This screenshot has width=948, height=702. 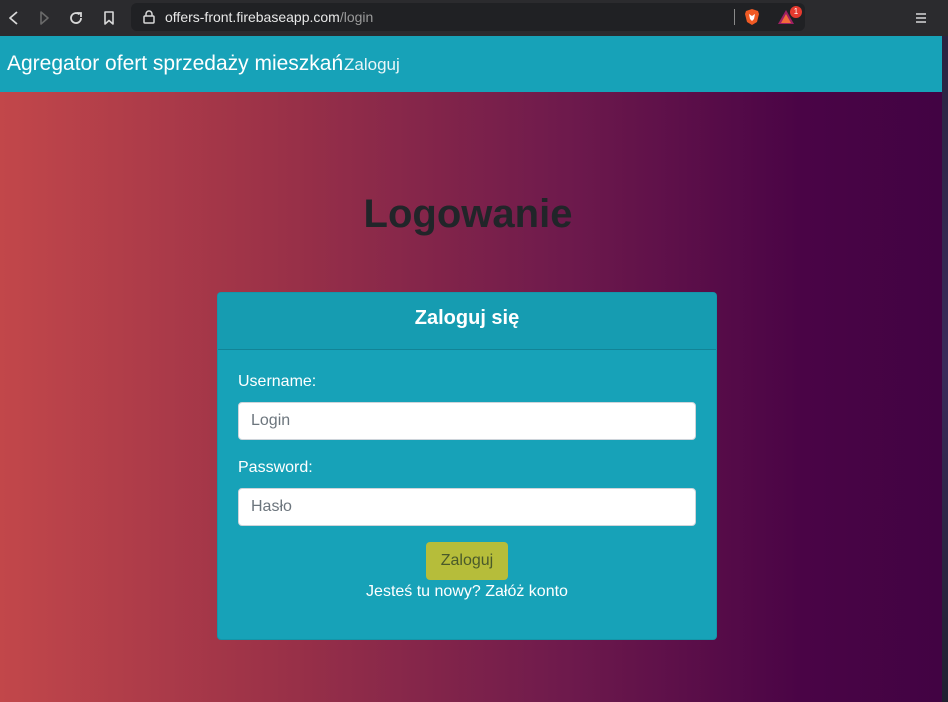 What do you see at coordinates (14, 18) in the screenshot?
I see `back-arrow-icon` at bounding box center [14, 18].